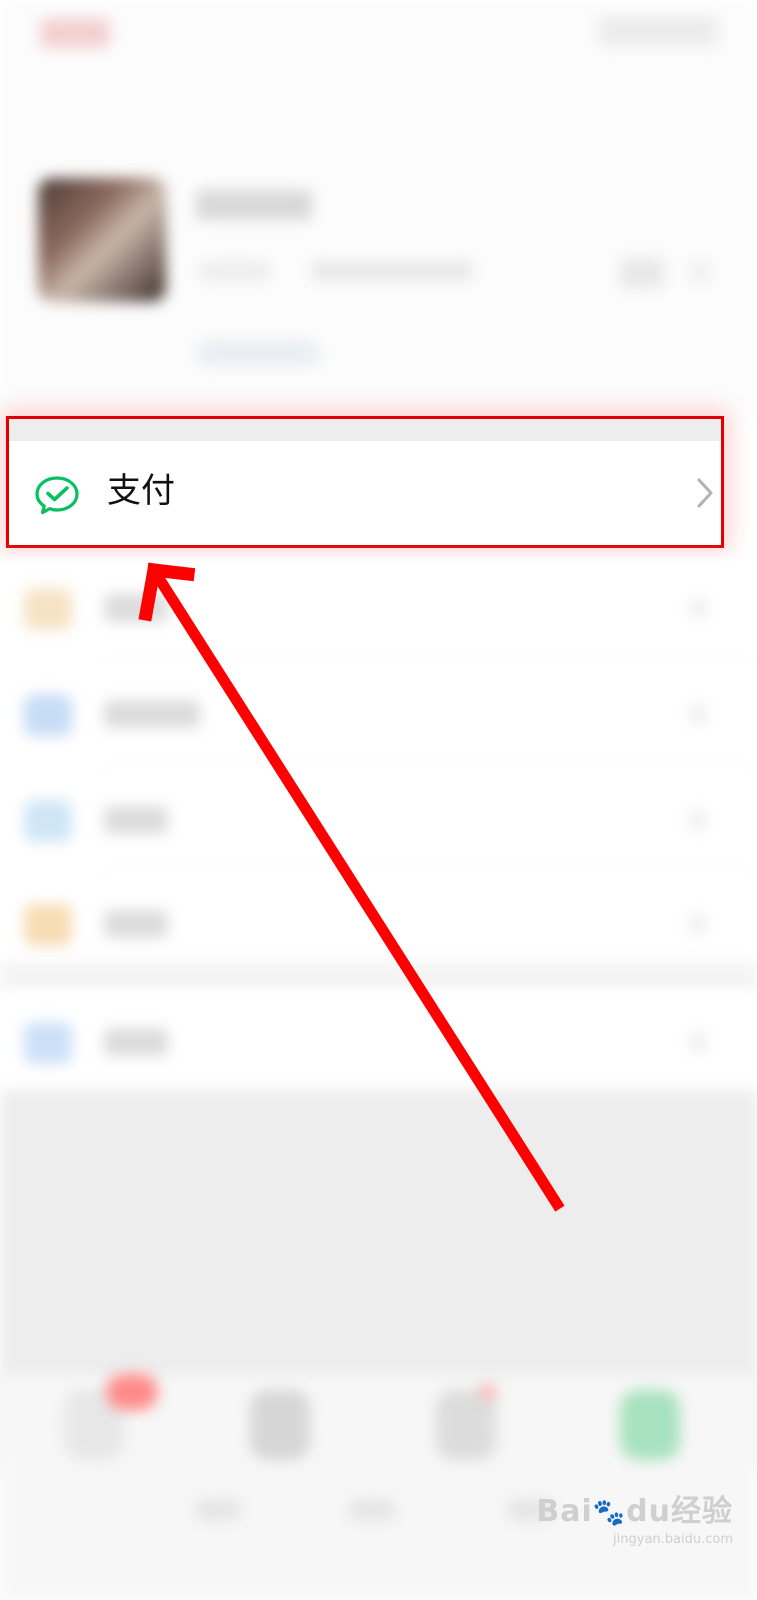  What do you see at coordinates (642, 273) in the screenshot?
I see `qr-code-icon` at bounding box center [642, 273].